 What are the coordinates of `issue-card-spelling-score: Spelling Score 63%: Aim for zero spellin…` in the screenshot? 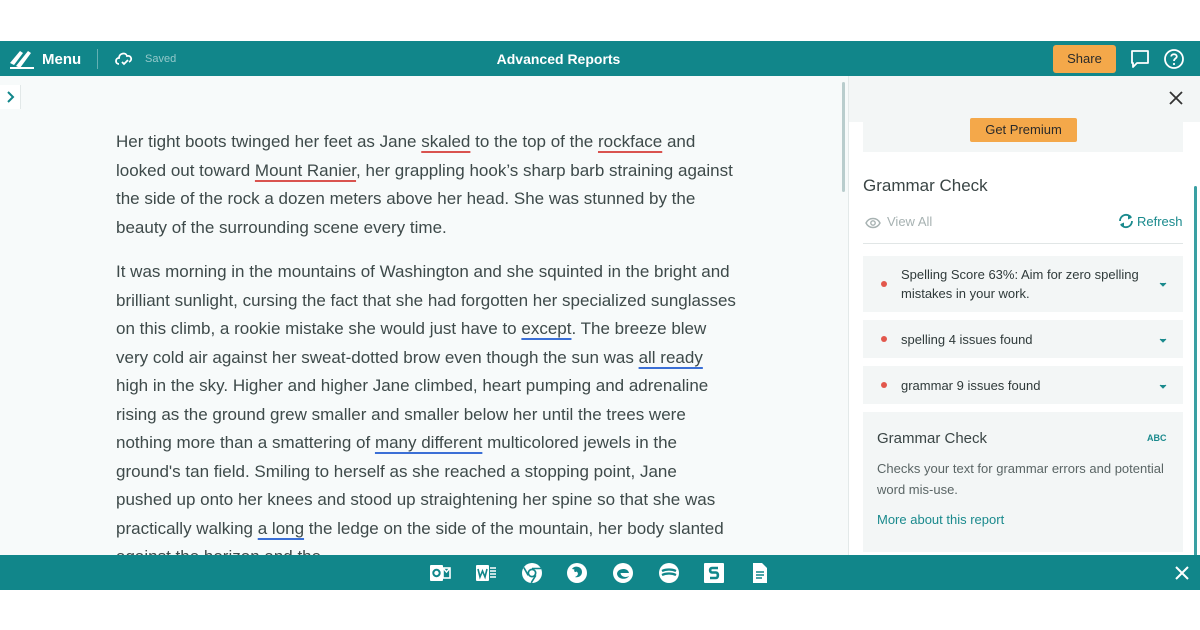 It's located at (1023, 284).